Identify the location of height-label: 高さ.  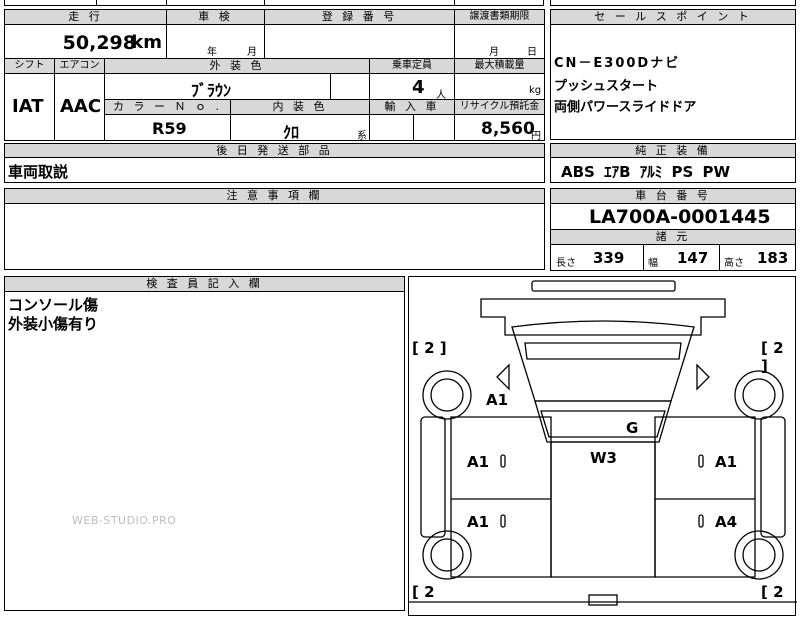
(734, 263).